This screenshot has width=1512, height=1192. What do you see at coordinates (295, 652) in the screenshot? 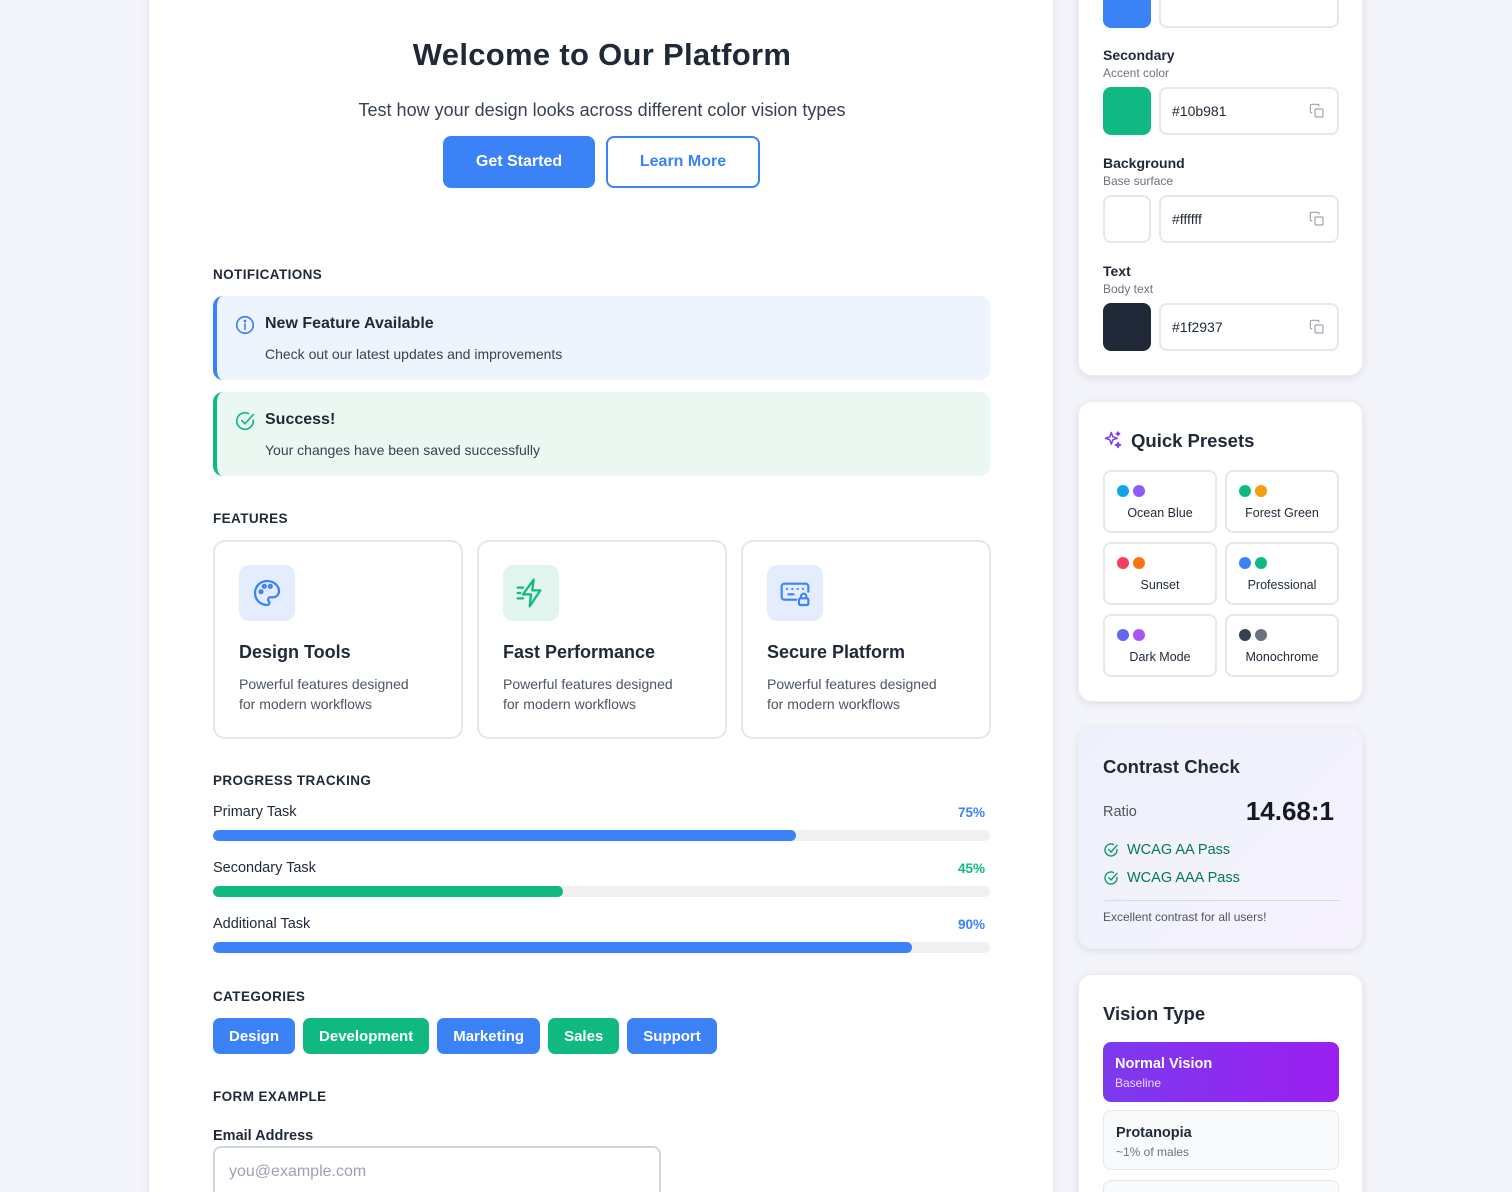
I see `feature-title: Design Tools` at bounding box center [295, 652].